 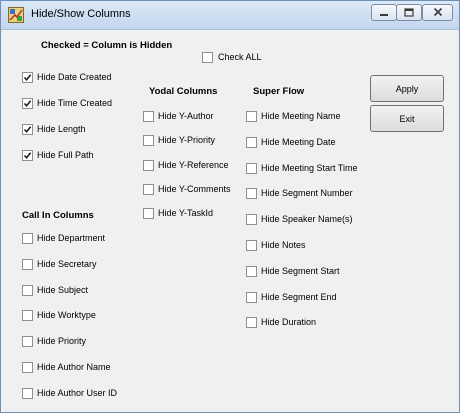 I want to click on super-flow-column-item-label: Hide Segment Number, so click(x=307, y=193).